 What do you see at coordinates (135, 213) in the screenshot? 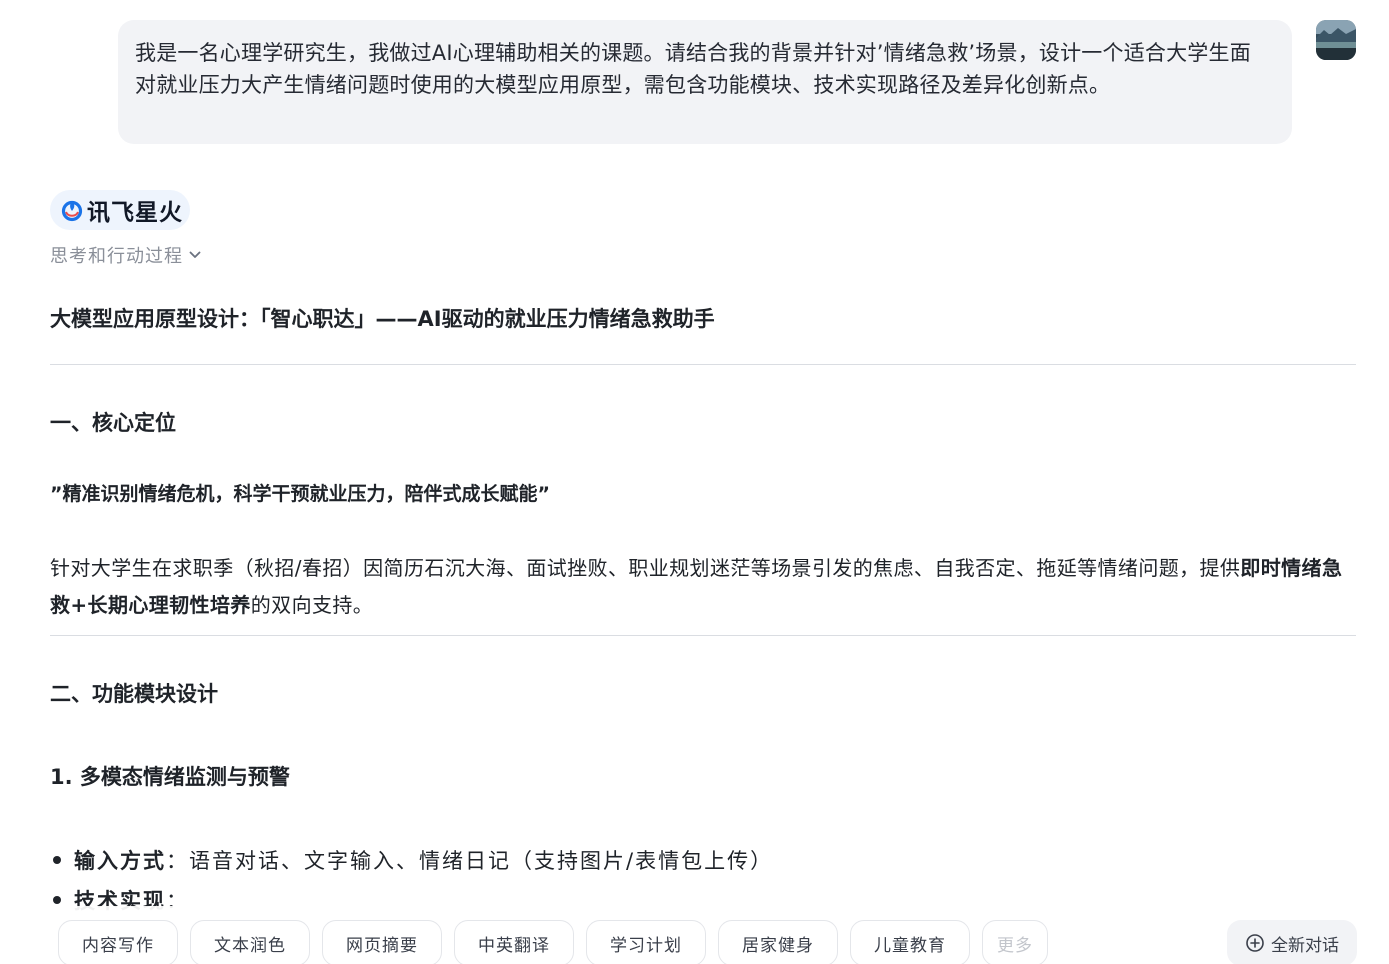
I see `brand-name: 讯飞星火` at bounding box center [135, 213].